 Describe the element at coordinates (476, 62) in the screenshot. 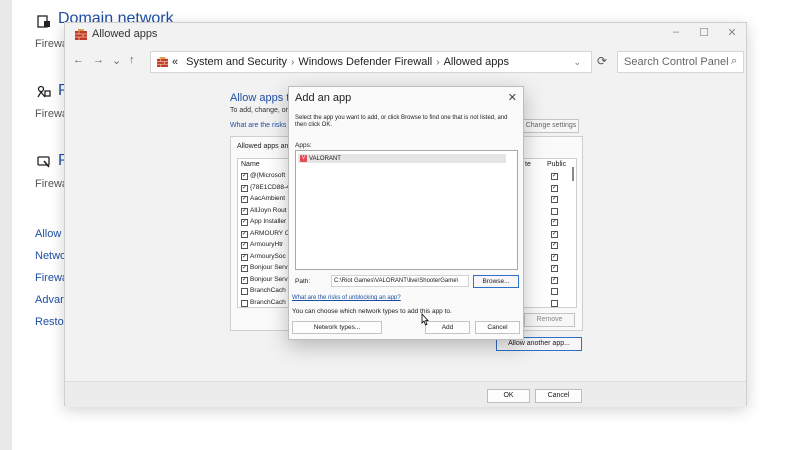

I see `breadcrumb-allowed-apps: Allowed apps` at that location.